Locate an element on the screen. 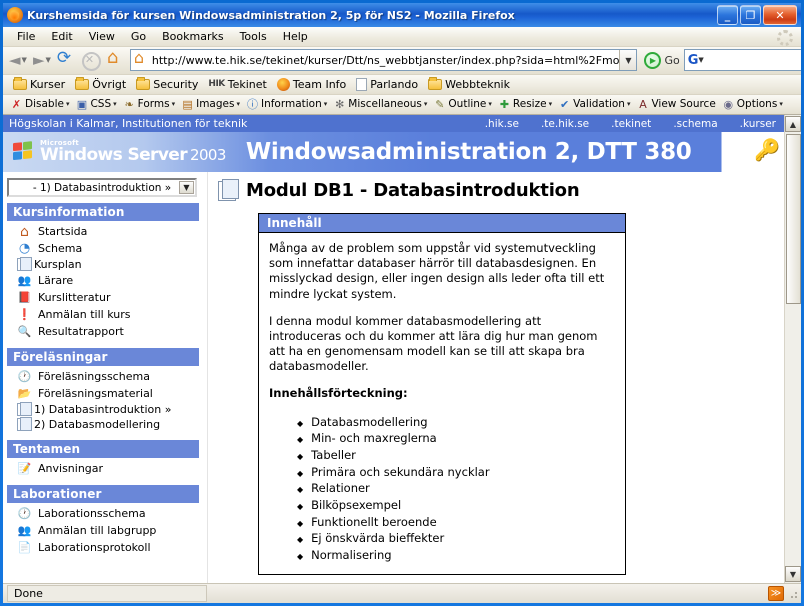 This screenshot has height=606, width=804. devtool-disable: ✗ Disable ▾ is located at coordinates (39, 104).